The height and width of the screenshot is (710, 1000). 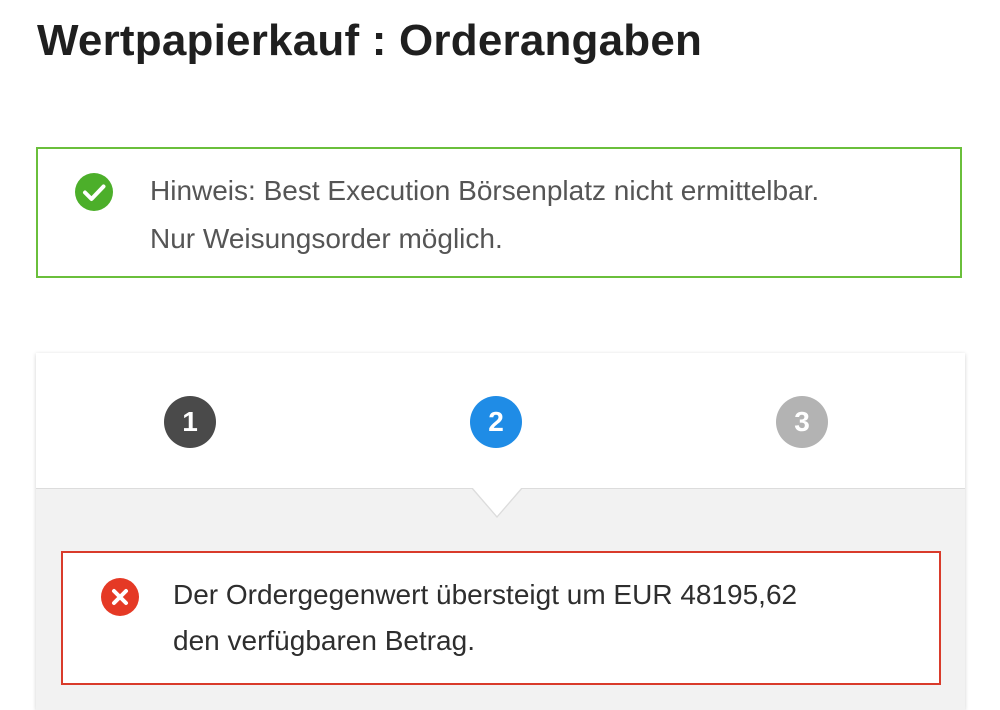 What do you see at coordinates (496, 422) in the screenshot?
I see `step-2-indicator: 2` at bounding box center [496, 422].